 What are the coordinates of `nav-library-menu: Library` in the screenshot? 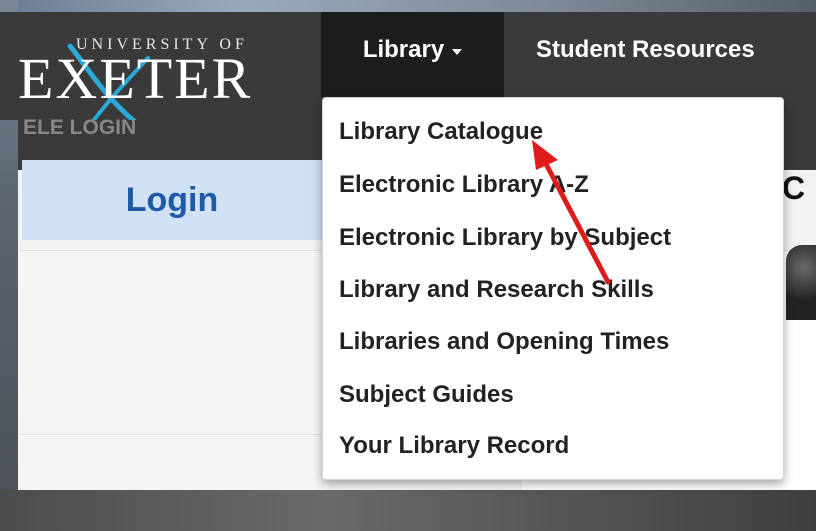 It's located at (412, 54).